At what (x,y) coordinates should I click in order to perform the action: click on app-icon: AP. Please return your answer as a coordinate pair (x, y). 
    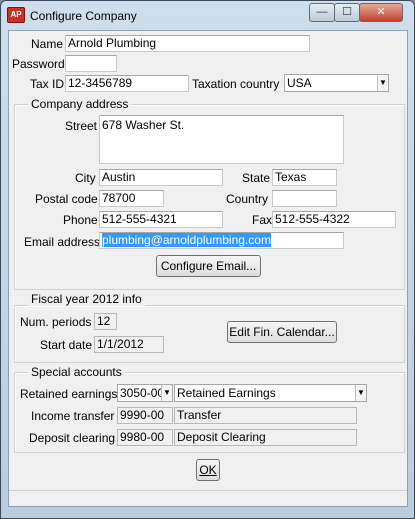
    Looking at the image, I should click on (16, 15).